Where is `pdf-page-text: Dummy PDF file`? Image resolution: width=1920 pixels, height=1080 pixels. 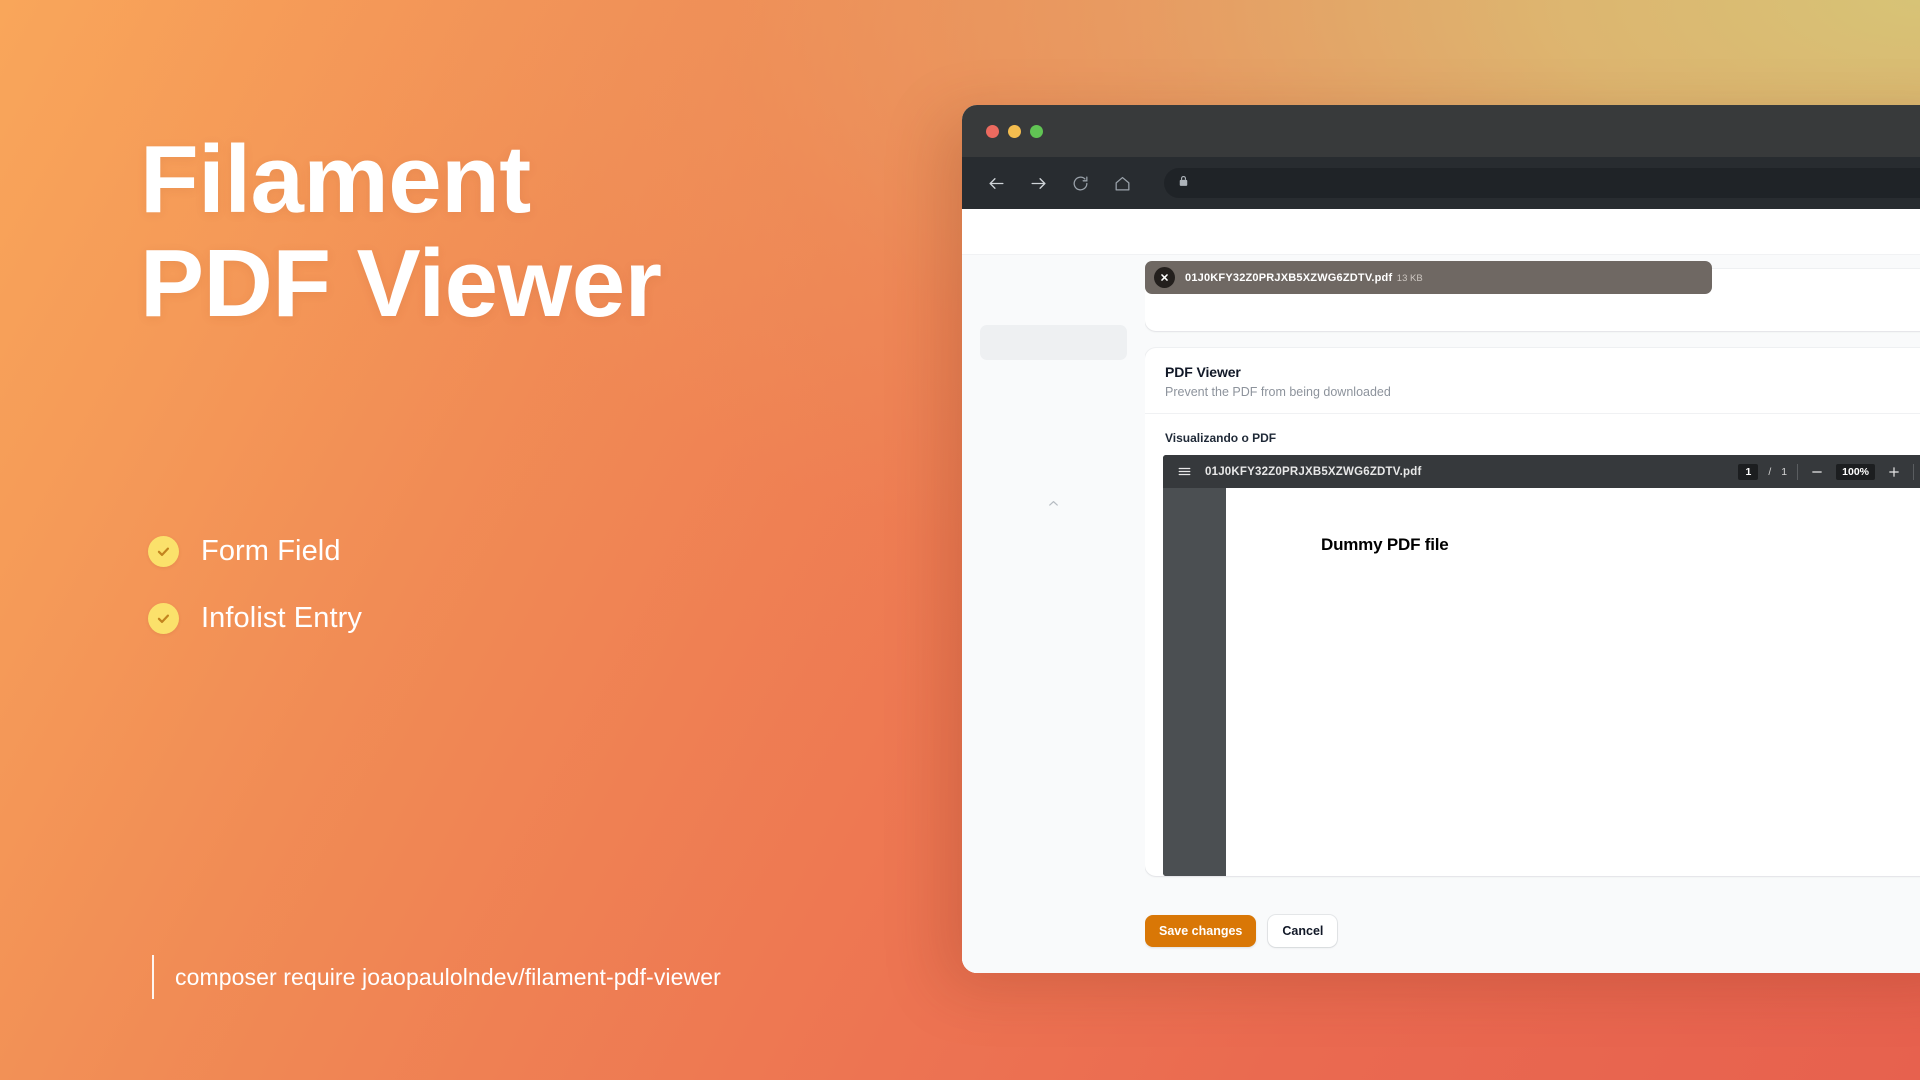 pdf-page-text: Dummy PDF file is located at coordinates (1385, 544).